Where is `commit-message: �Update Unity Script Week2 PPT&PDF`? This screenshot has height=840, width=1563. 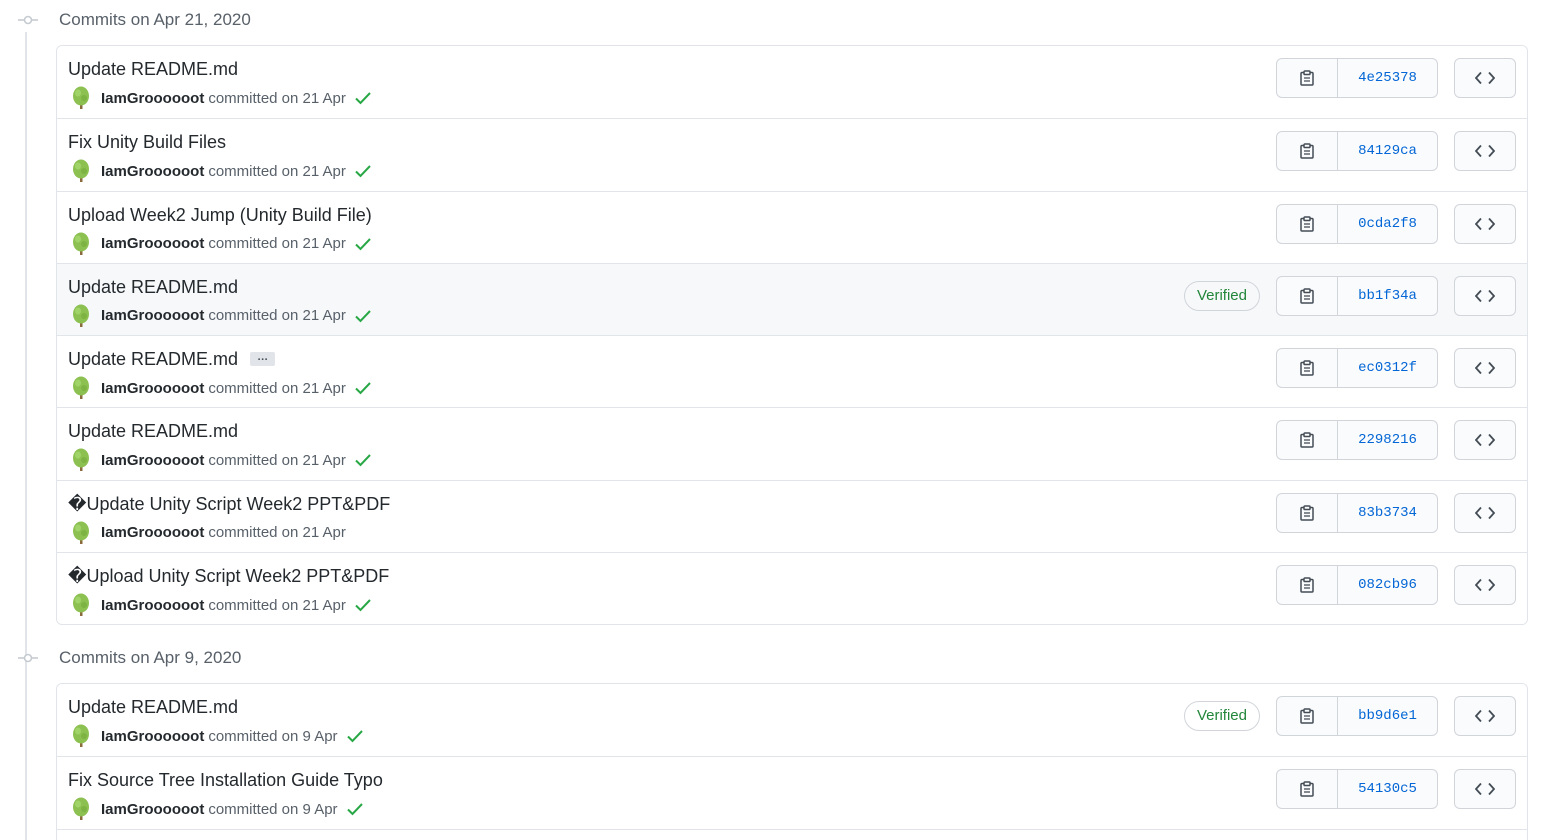
commit-message: �Update Unity Script Week2 PPT&PDF is located at coordinates (229, 504).